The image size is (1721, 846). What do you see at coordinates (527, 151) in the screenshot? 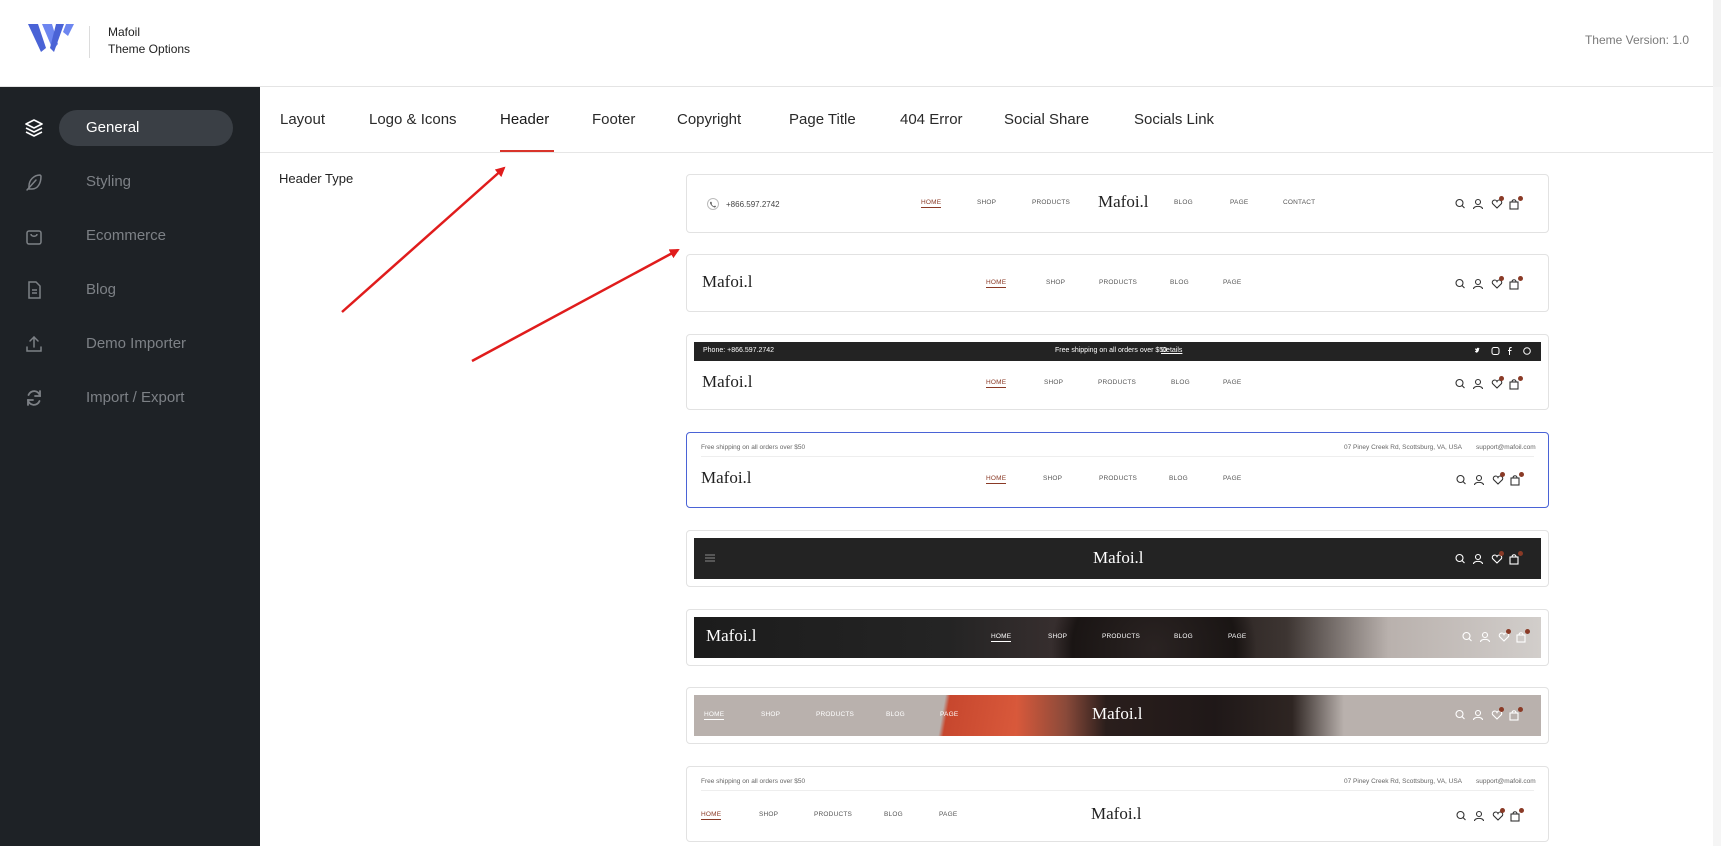
I see `active-tab-indicator` at bounding box center [527, 151].